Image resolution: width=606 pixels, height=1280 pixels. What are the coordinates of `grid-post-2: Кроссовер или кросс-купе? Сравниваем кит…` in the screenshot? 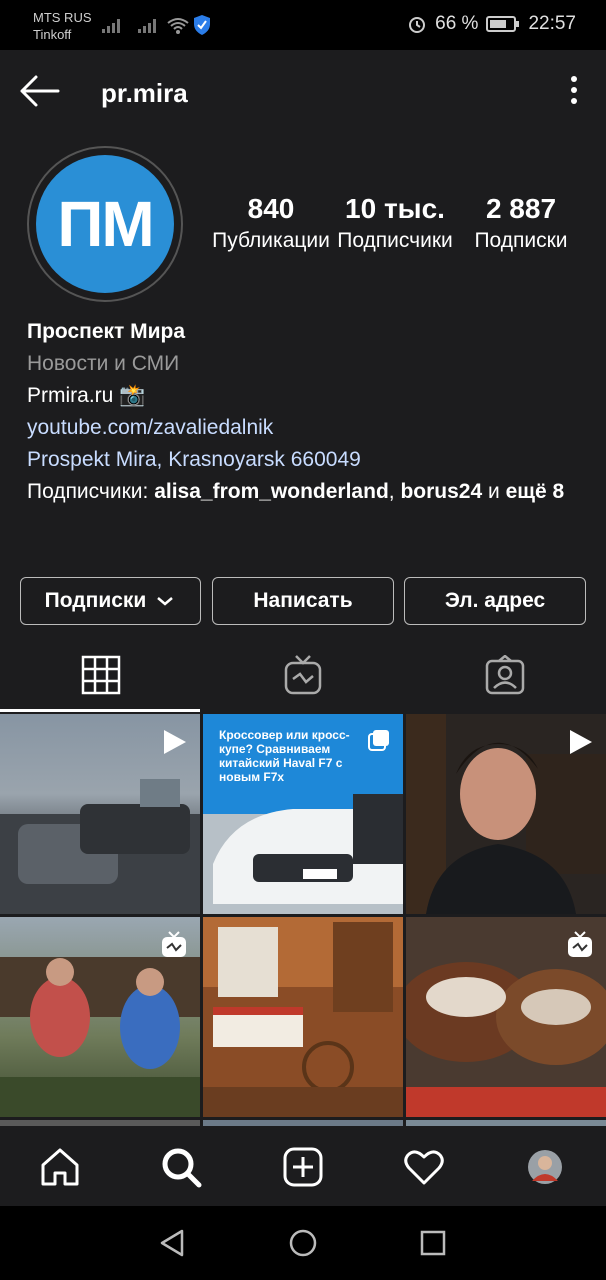 It's located at (303, 814).